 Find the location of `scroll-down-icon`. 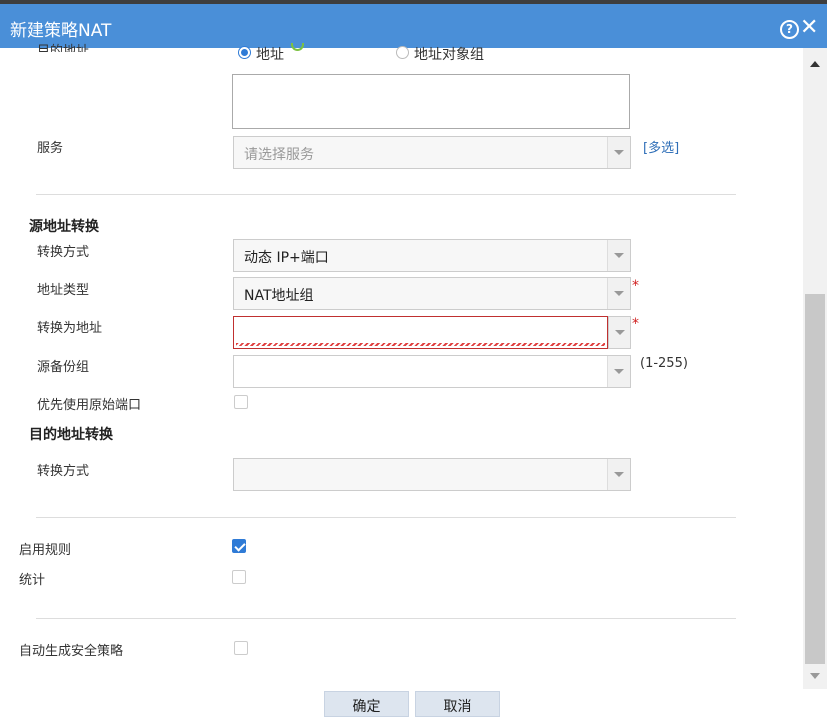

scroll-down-icon is located at coordinates (815, 676).